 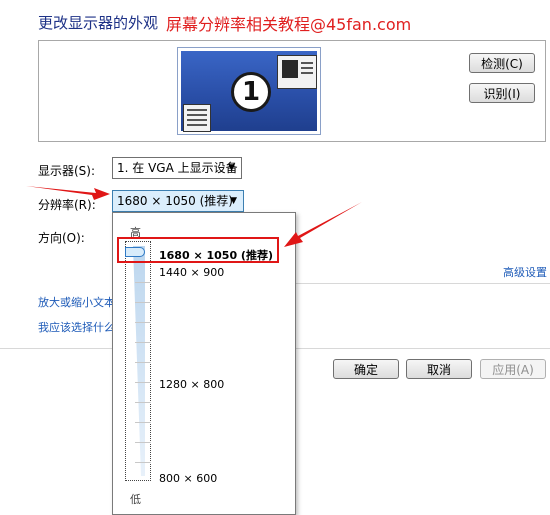 What do you see at coordinates (323, 224) in the screenshot?
I see `annotation-arrow-right` at bounding box center [323, 224].